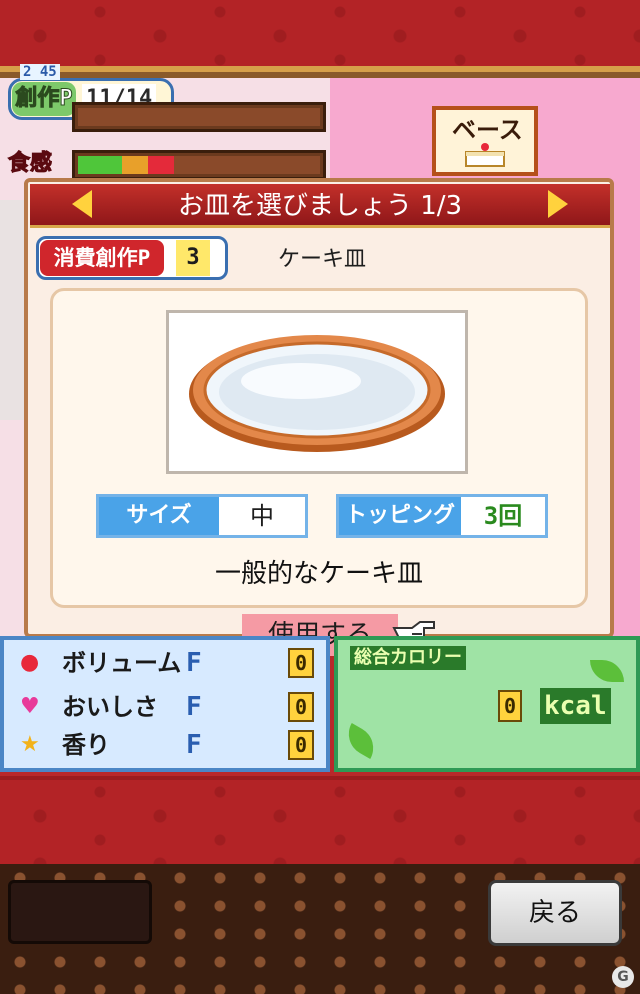  Describe the element at coordinates (318, 574) in the screenshot. I see `plate-description: 一般的なケーキ皿` at that location.